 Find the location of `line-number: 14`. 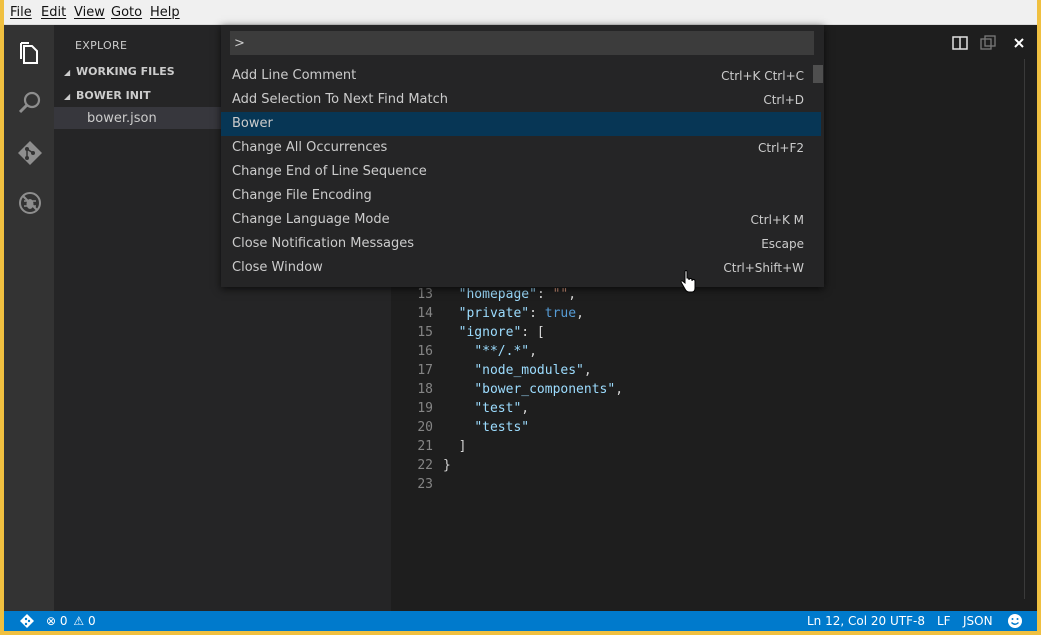

line-number: 14 is located at coordinates (425, 313).